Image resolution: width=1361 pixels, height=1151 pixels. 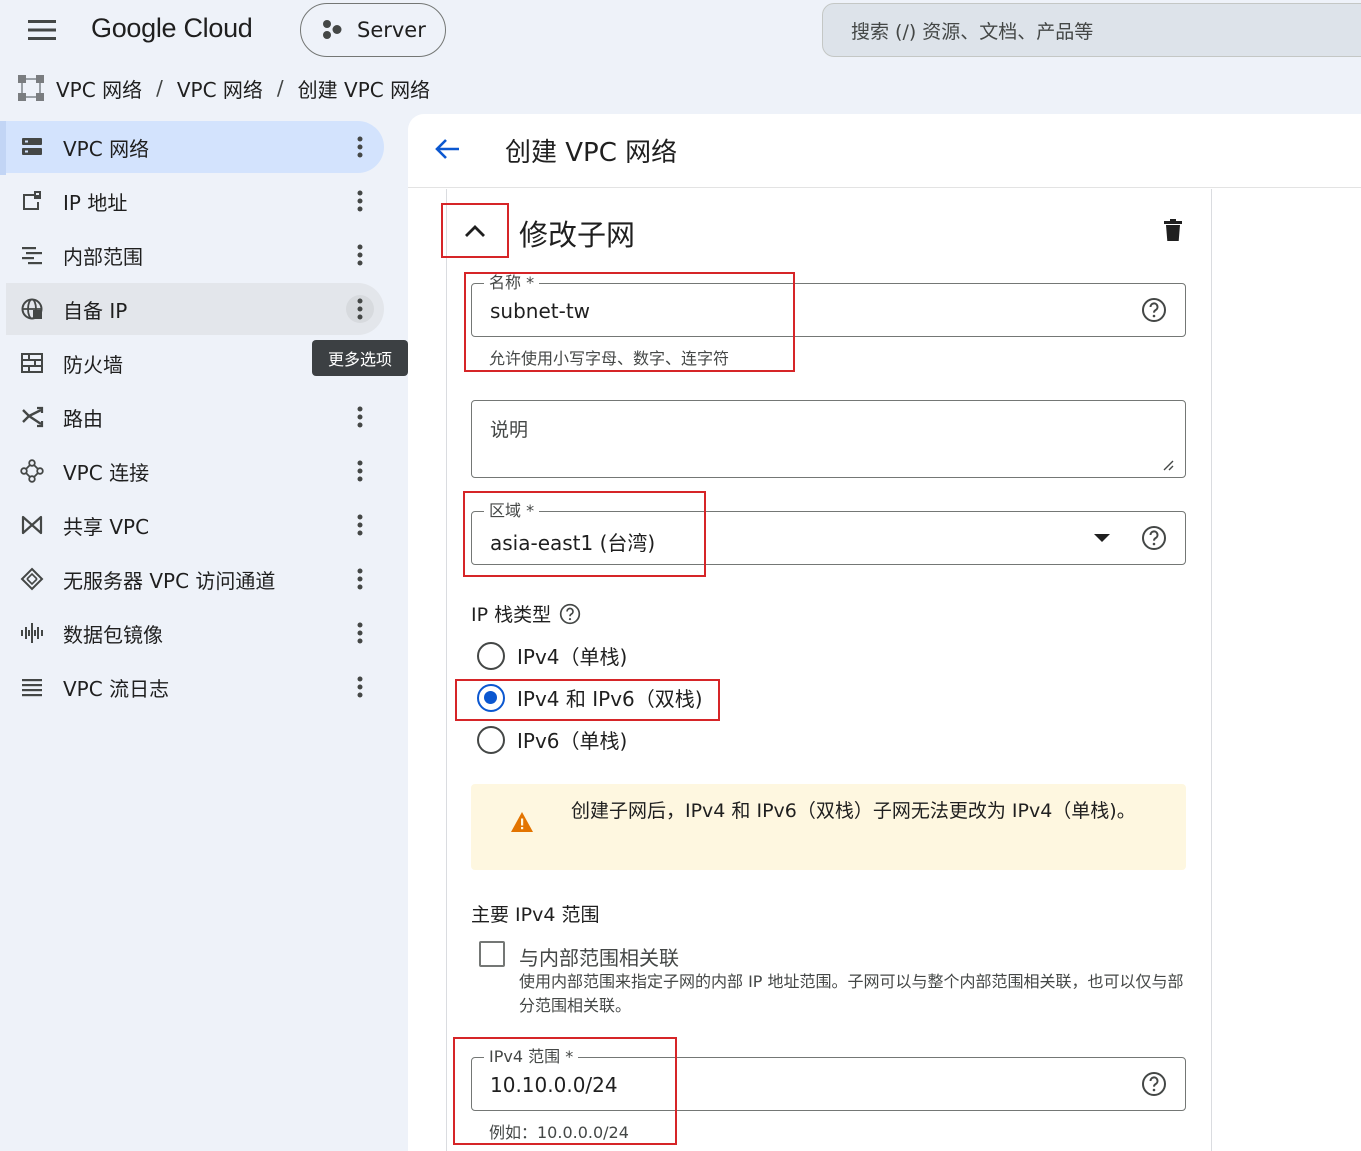 What do you see at coordinates (572, 657) in the screenshot?
I see `radio-label: IPv4（单栈)` at bounding box center [572, 657].